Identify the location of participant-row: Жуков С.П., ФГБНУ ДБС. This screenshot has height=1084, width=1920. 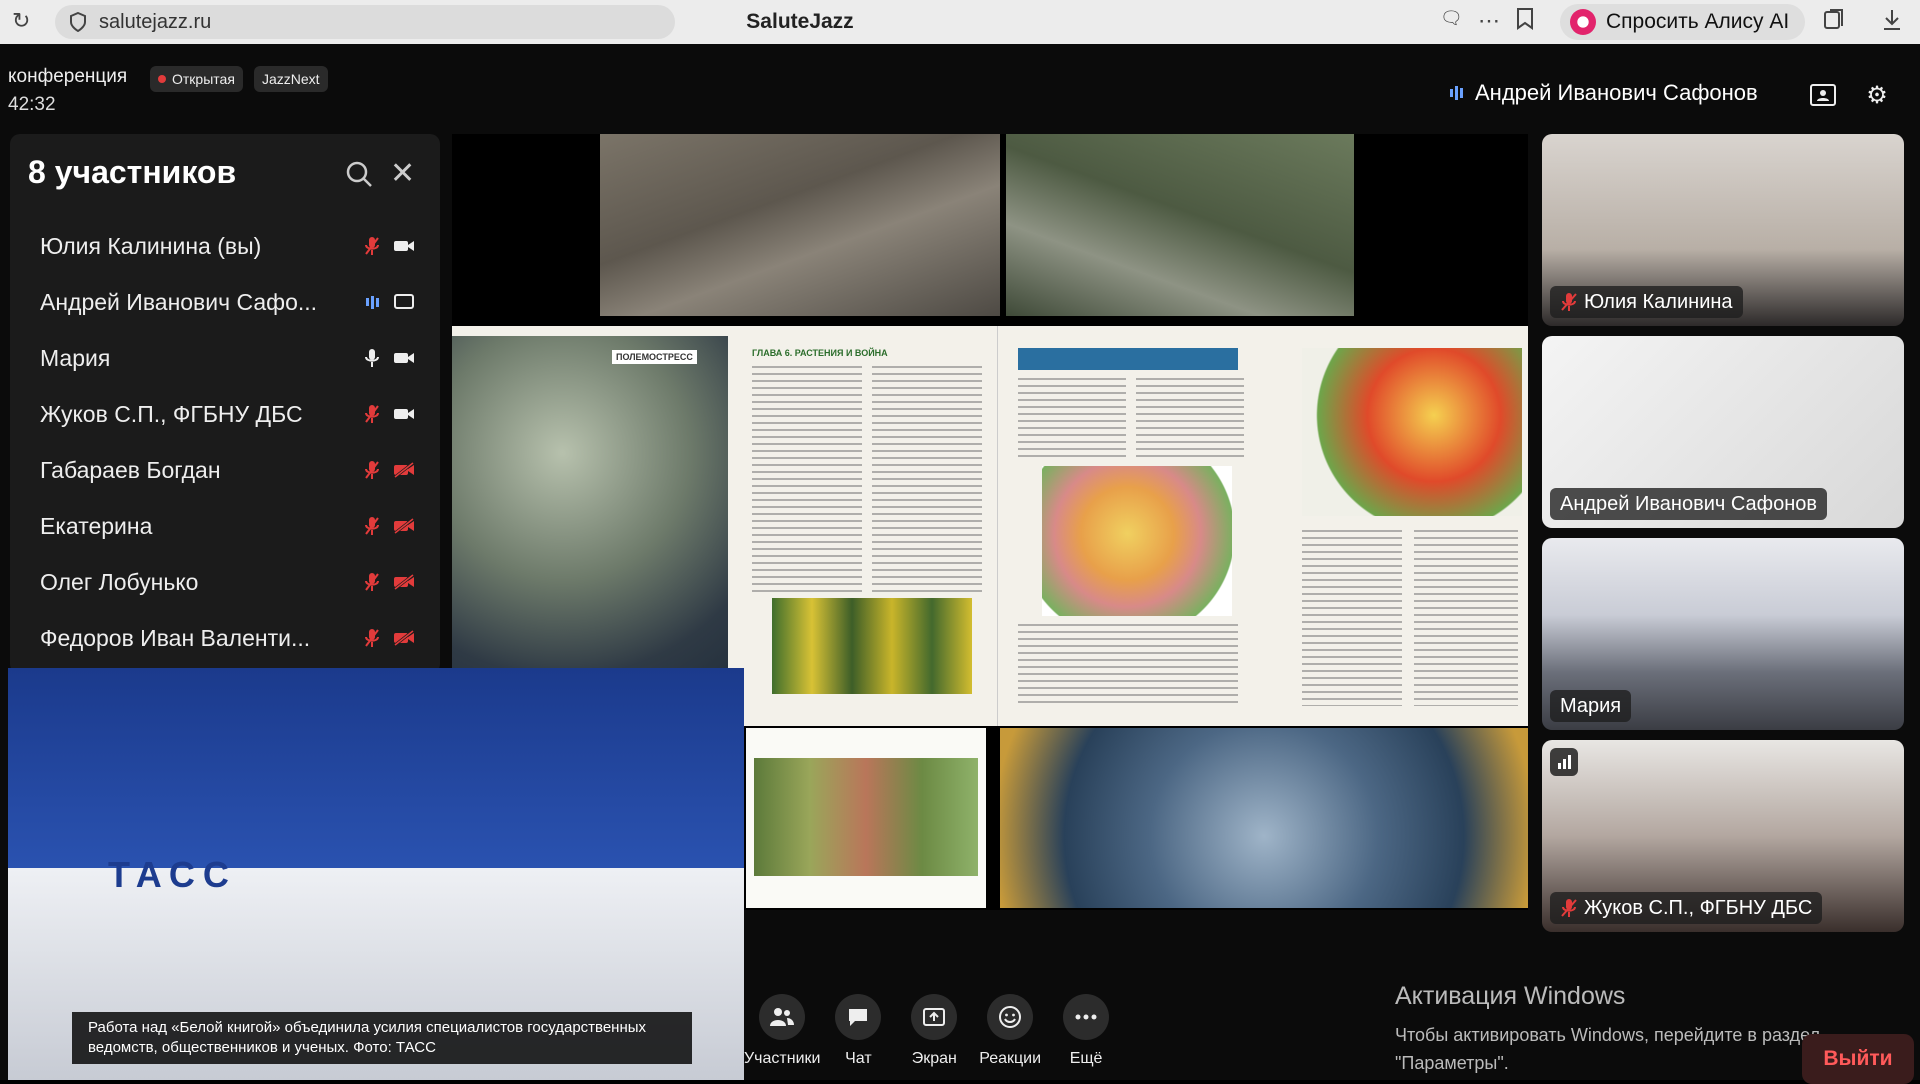
(225, 414).